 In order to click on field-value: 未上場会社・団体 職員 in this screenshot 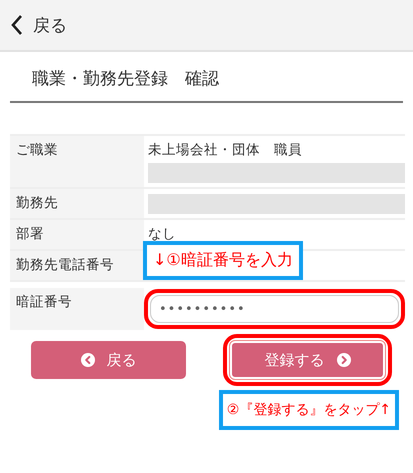, I will do `click(225, 150)`.